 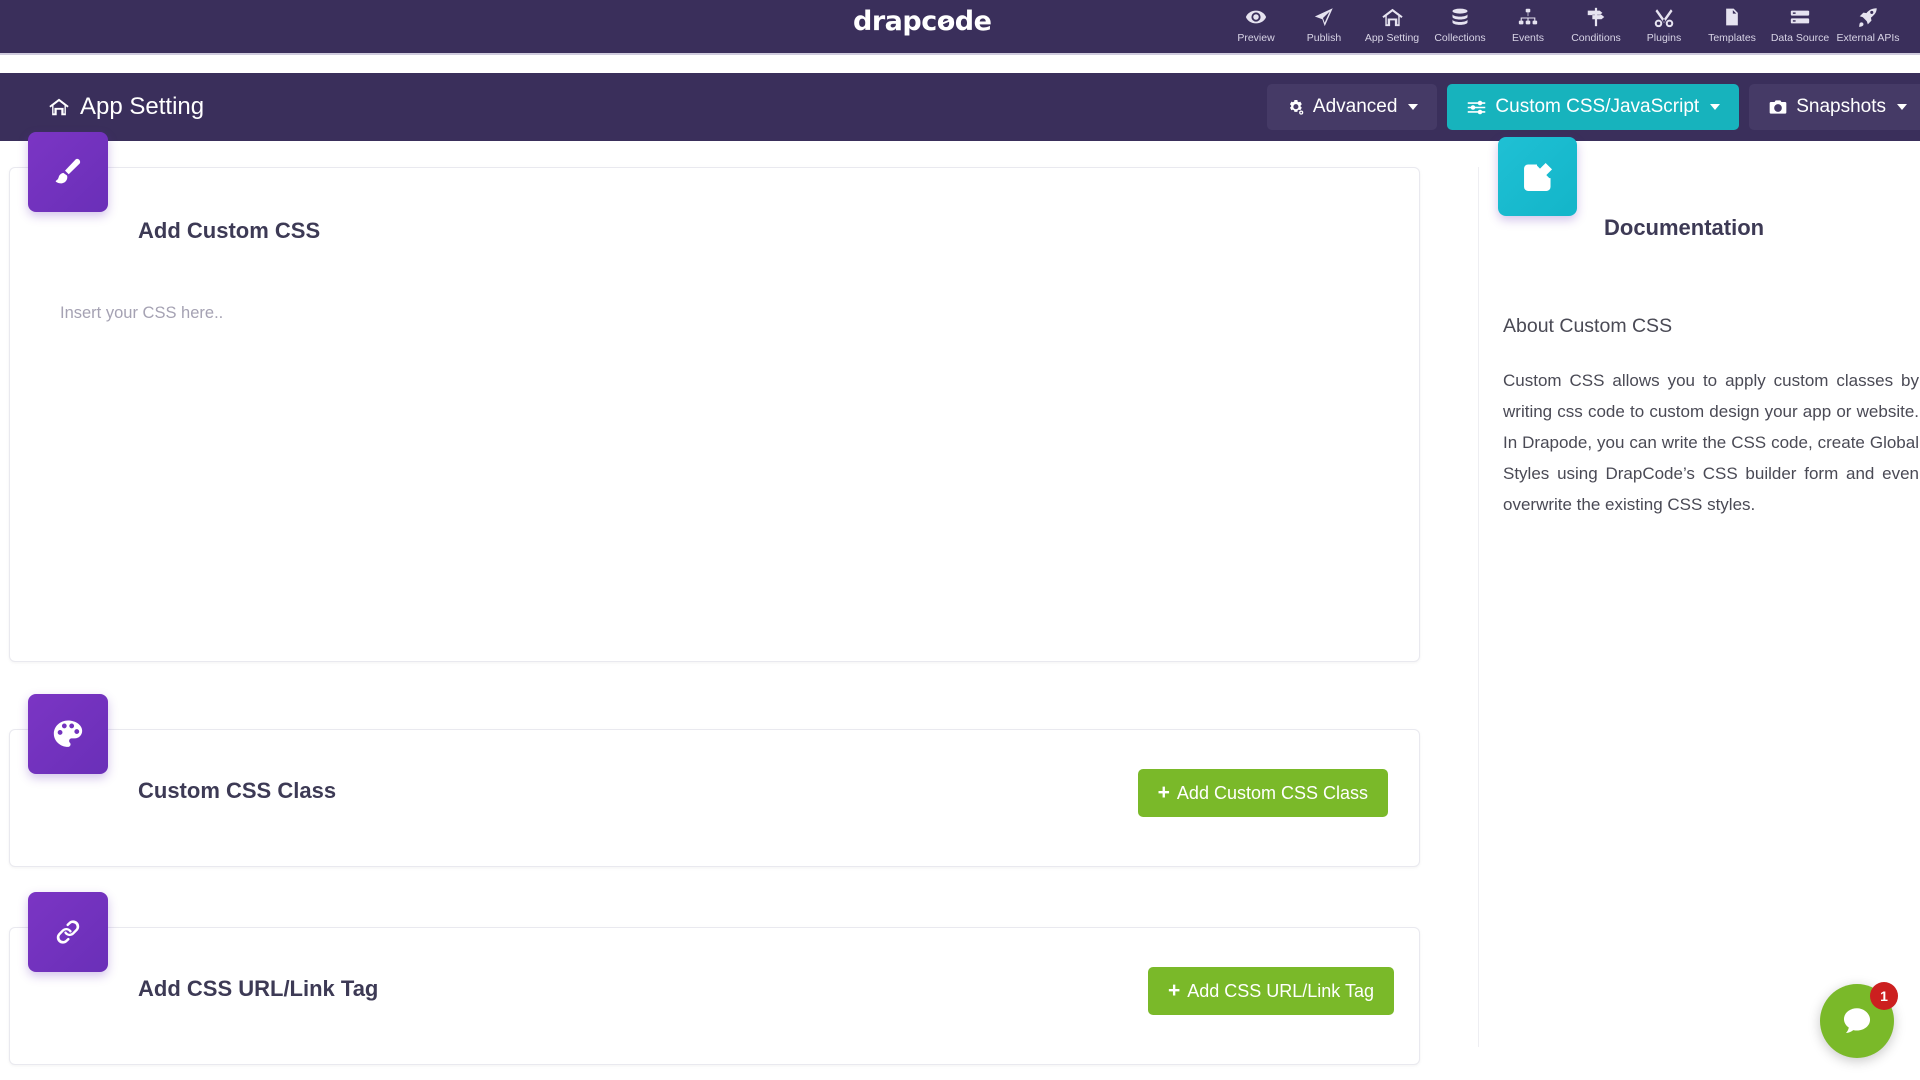 I want to click on link-icon, so click(x=68, y=932).